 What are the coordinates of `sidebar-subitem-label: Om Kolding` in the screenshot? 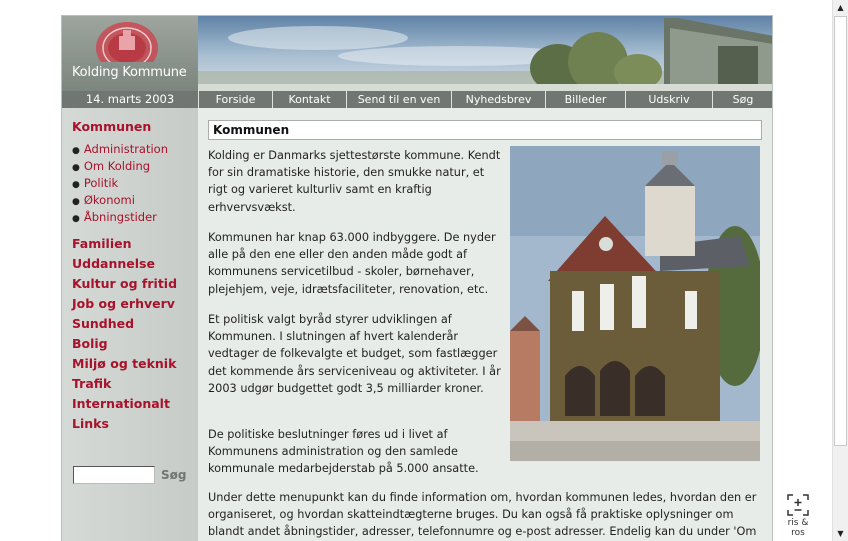 It's located at (117, 166).